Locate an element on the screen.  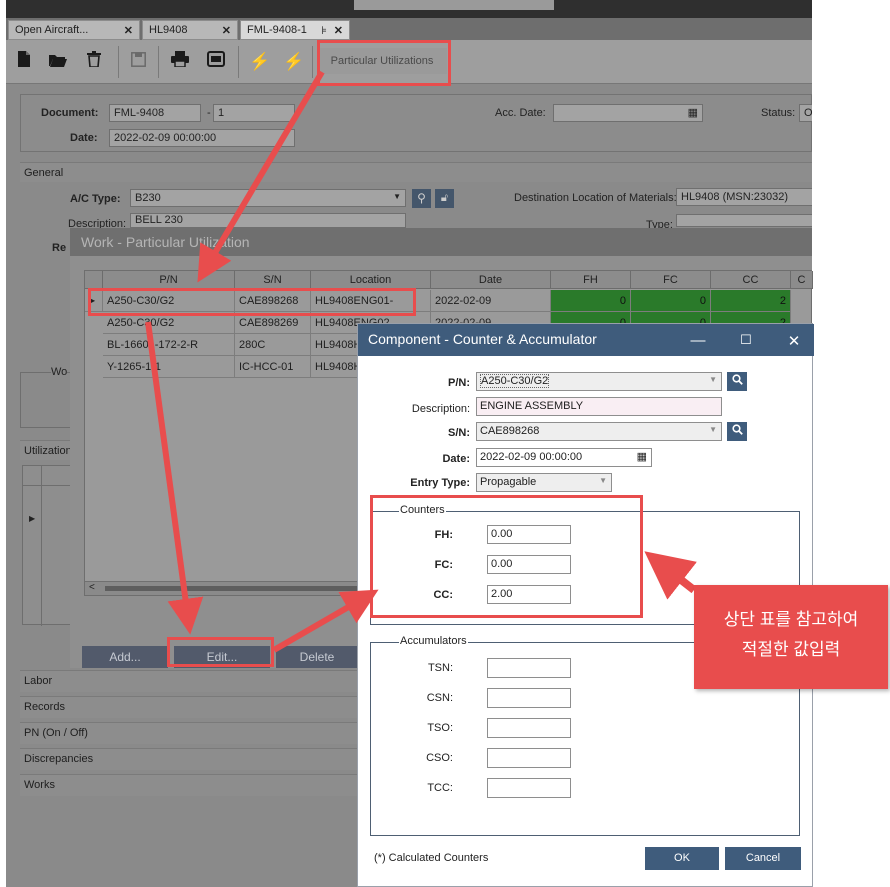
col-header-date: Date is located at coordinates (491, 280).